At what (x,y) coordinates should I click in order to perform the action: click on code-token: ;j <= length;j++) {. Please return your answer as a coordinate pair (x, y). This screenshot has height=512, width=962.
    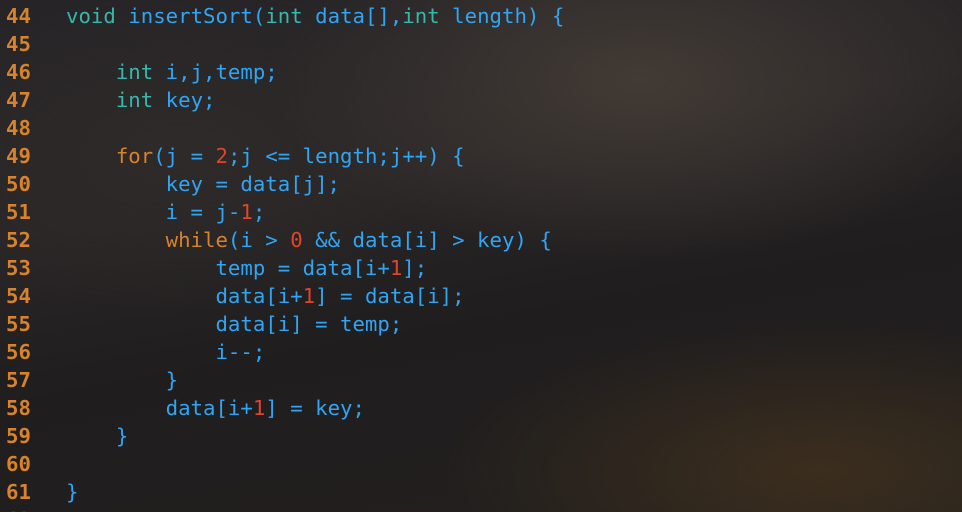
    Looking at the image, I should click on (346, 156).